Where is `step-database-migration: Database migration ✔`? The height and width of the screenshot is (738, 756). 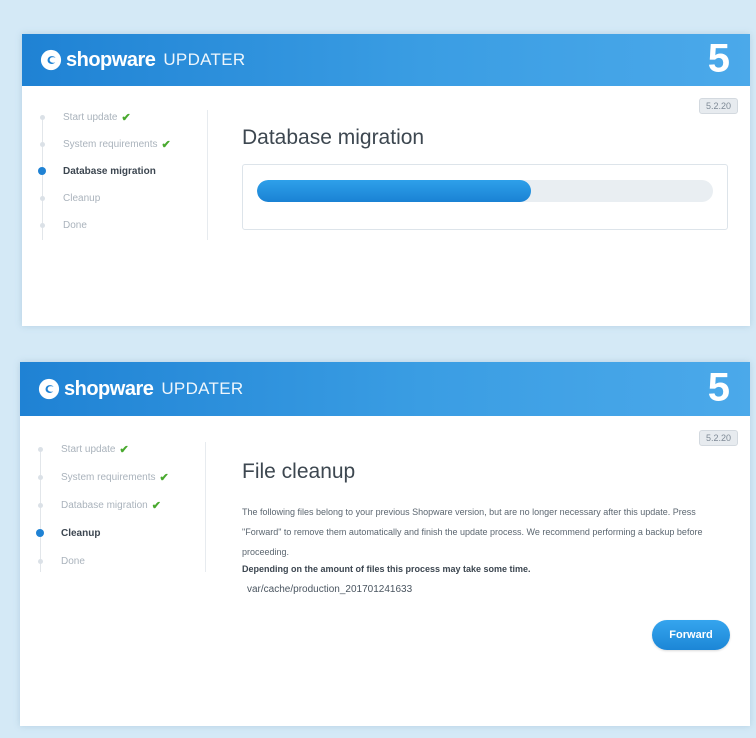 step-database-migration: Database migration ✔ is located at coordinates (90, 505).